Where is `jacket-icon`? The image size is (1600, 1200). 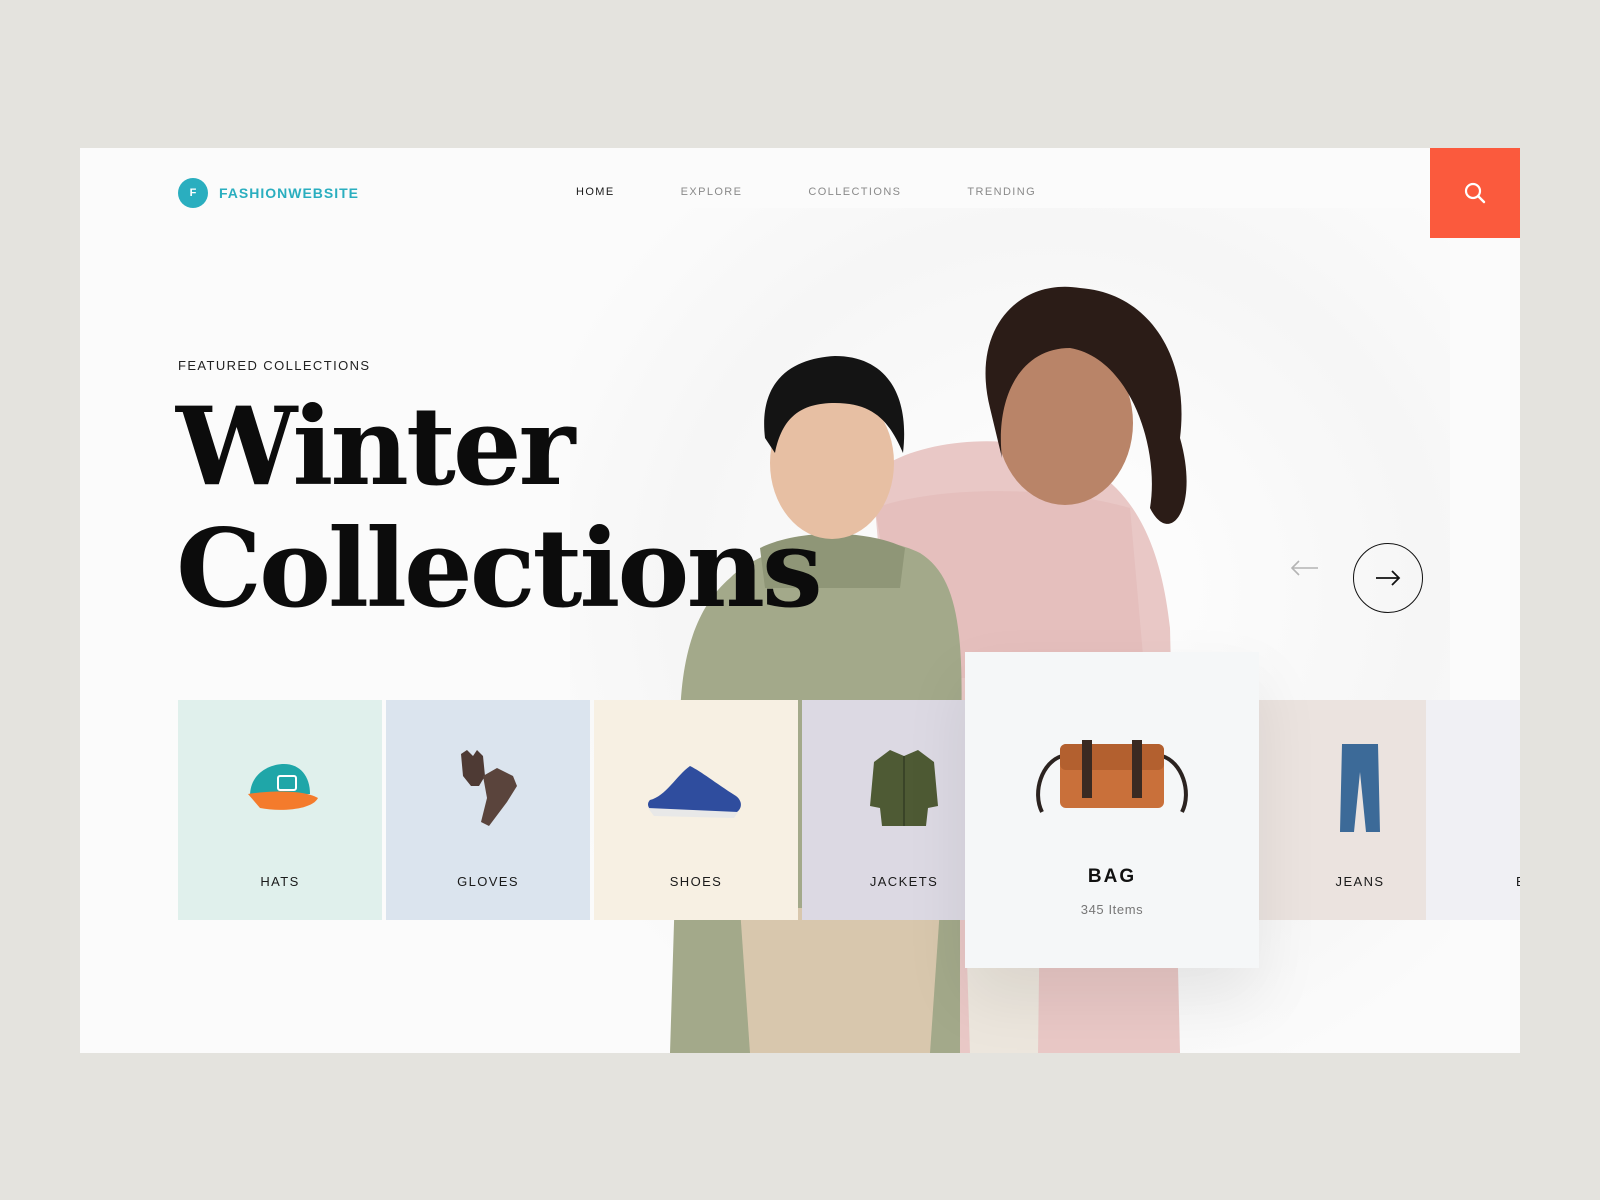
jacket-icon is located at coordinates (904, 788).